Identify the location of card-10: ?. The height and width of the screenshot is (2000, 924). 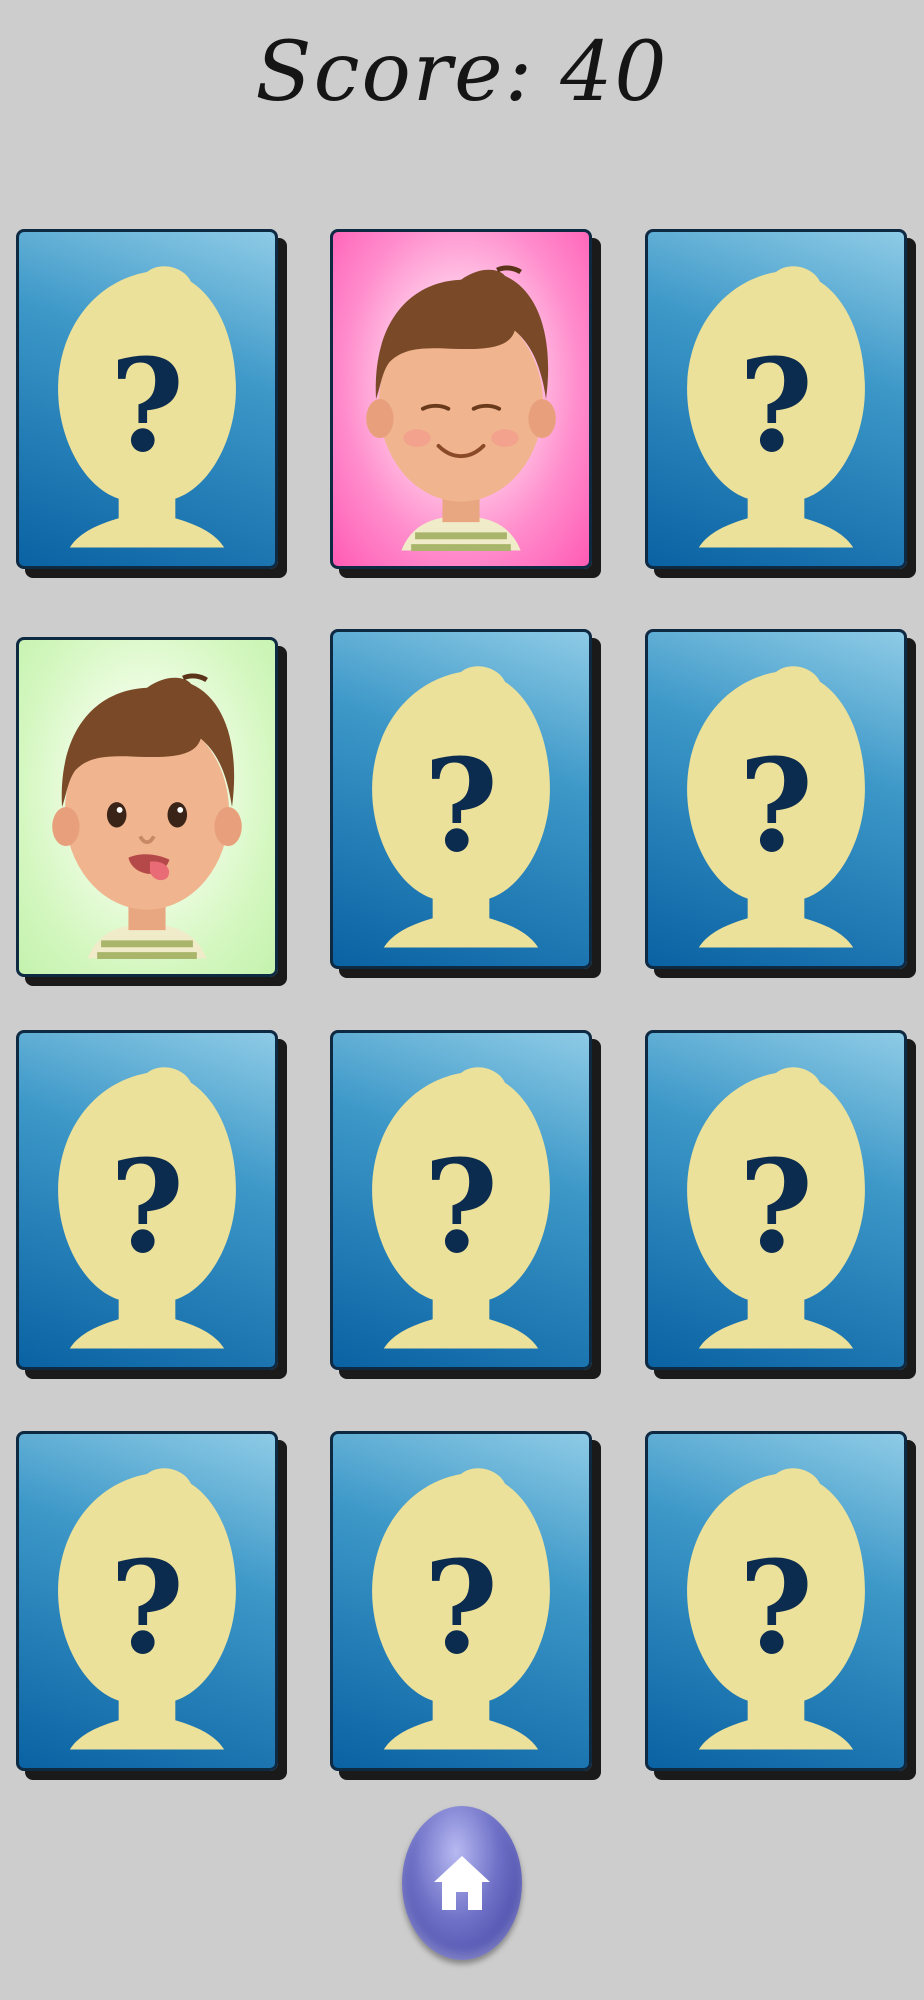
(147, 1601).